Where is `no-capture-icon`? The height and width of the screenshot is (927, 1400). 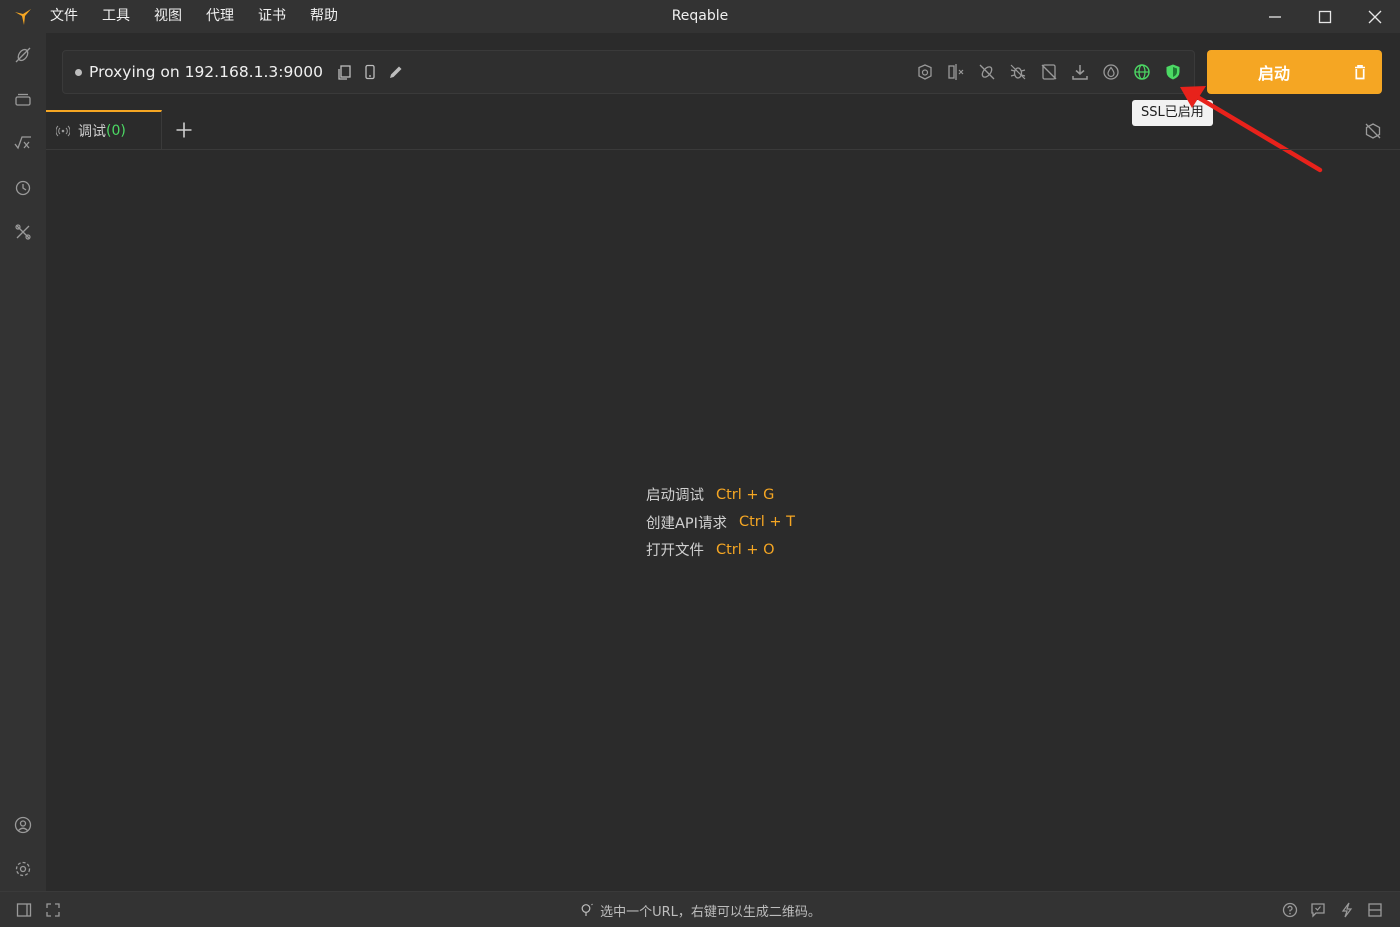
no-capture-icon is located at coordinates (1373, 131).